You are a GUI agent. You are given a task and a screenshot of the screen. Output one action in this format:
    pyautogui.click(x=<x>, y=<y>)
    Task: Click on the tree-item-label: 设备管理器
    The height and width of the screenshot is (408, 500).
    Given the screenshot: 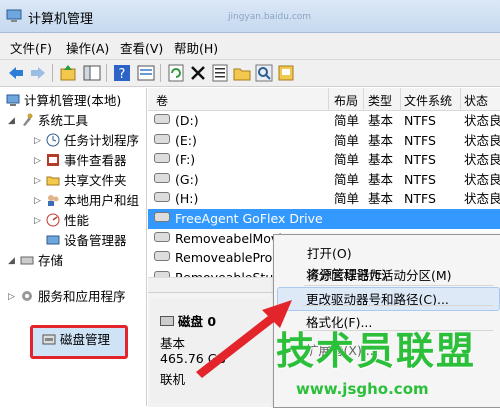 What is the action you would take?
    pyautogui.click(x=95, y=240)
    